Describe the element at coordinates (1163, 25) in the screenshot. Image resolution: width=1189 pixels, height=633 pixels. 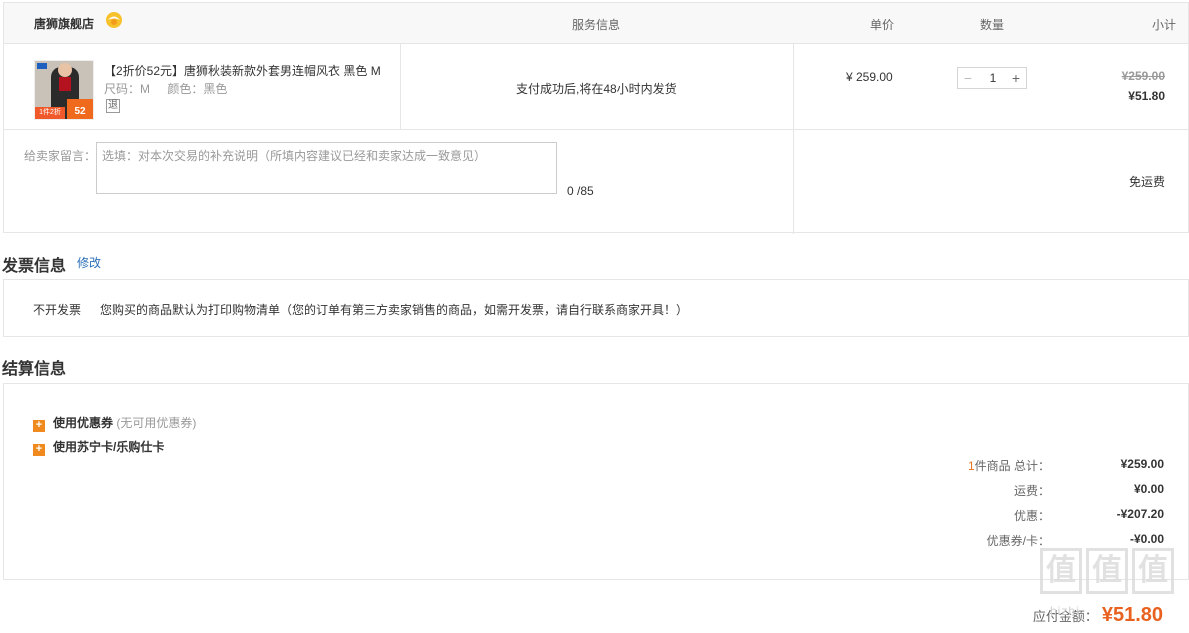
I see `header-subtotal: 小计` at that location.